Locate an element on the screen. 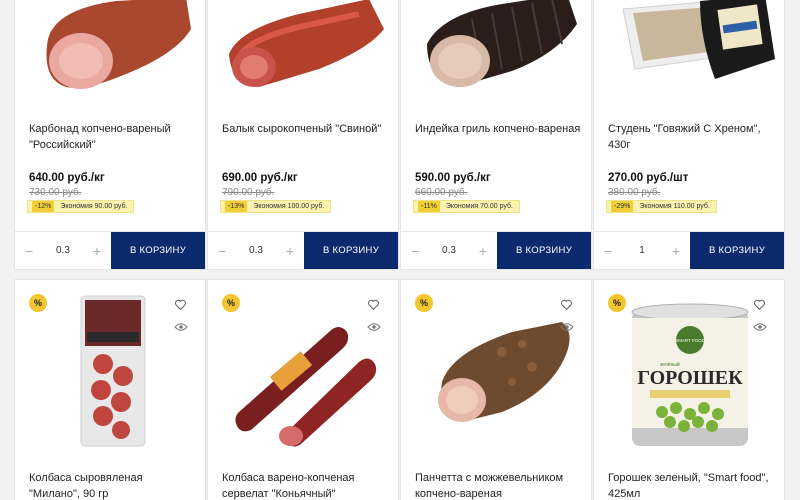 The height and width of the screenshot is (500, 800). product-old-price: 790.00 руб. is located at coordinates (248, 192).